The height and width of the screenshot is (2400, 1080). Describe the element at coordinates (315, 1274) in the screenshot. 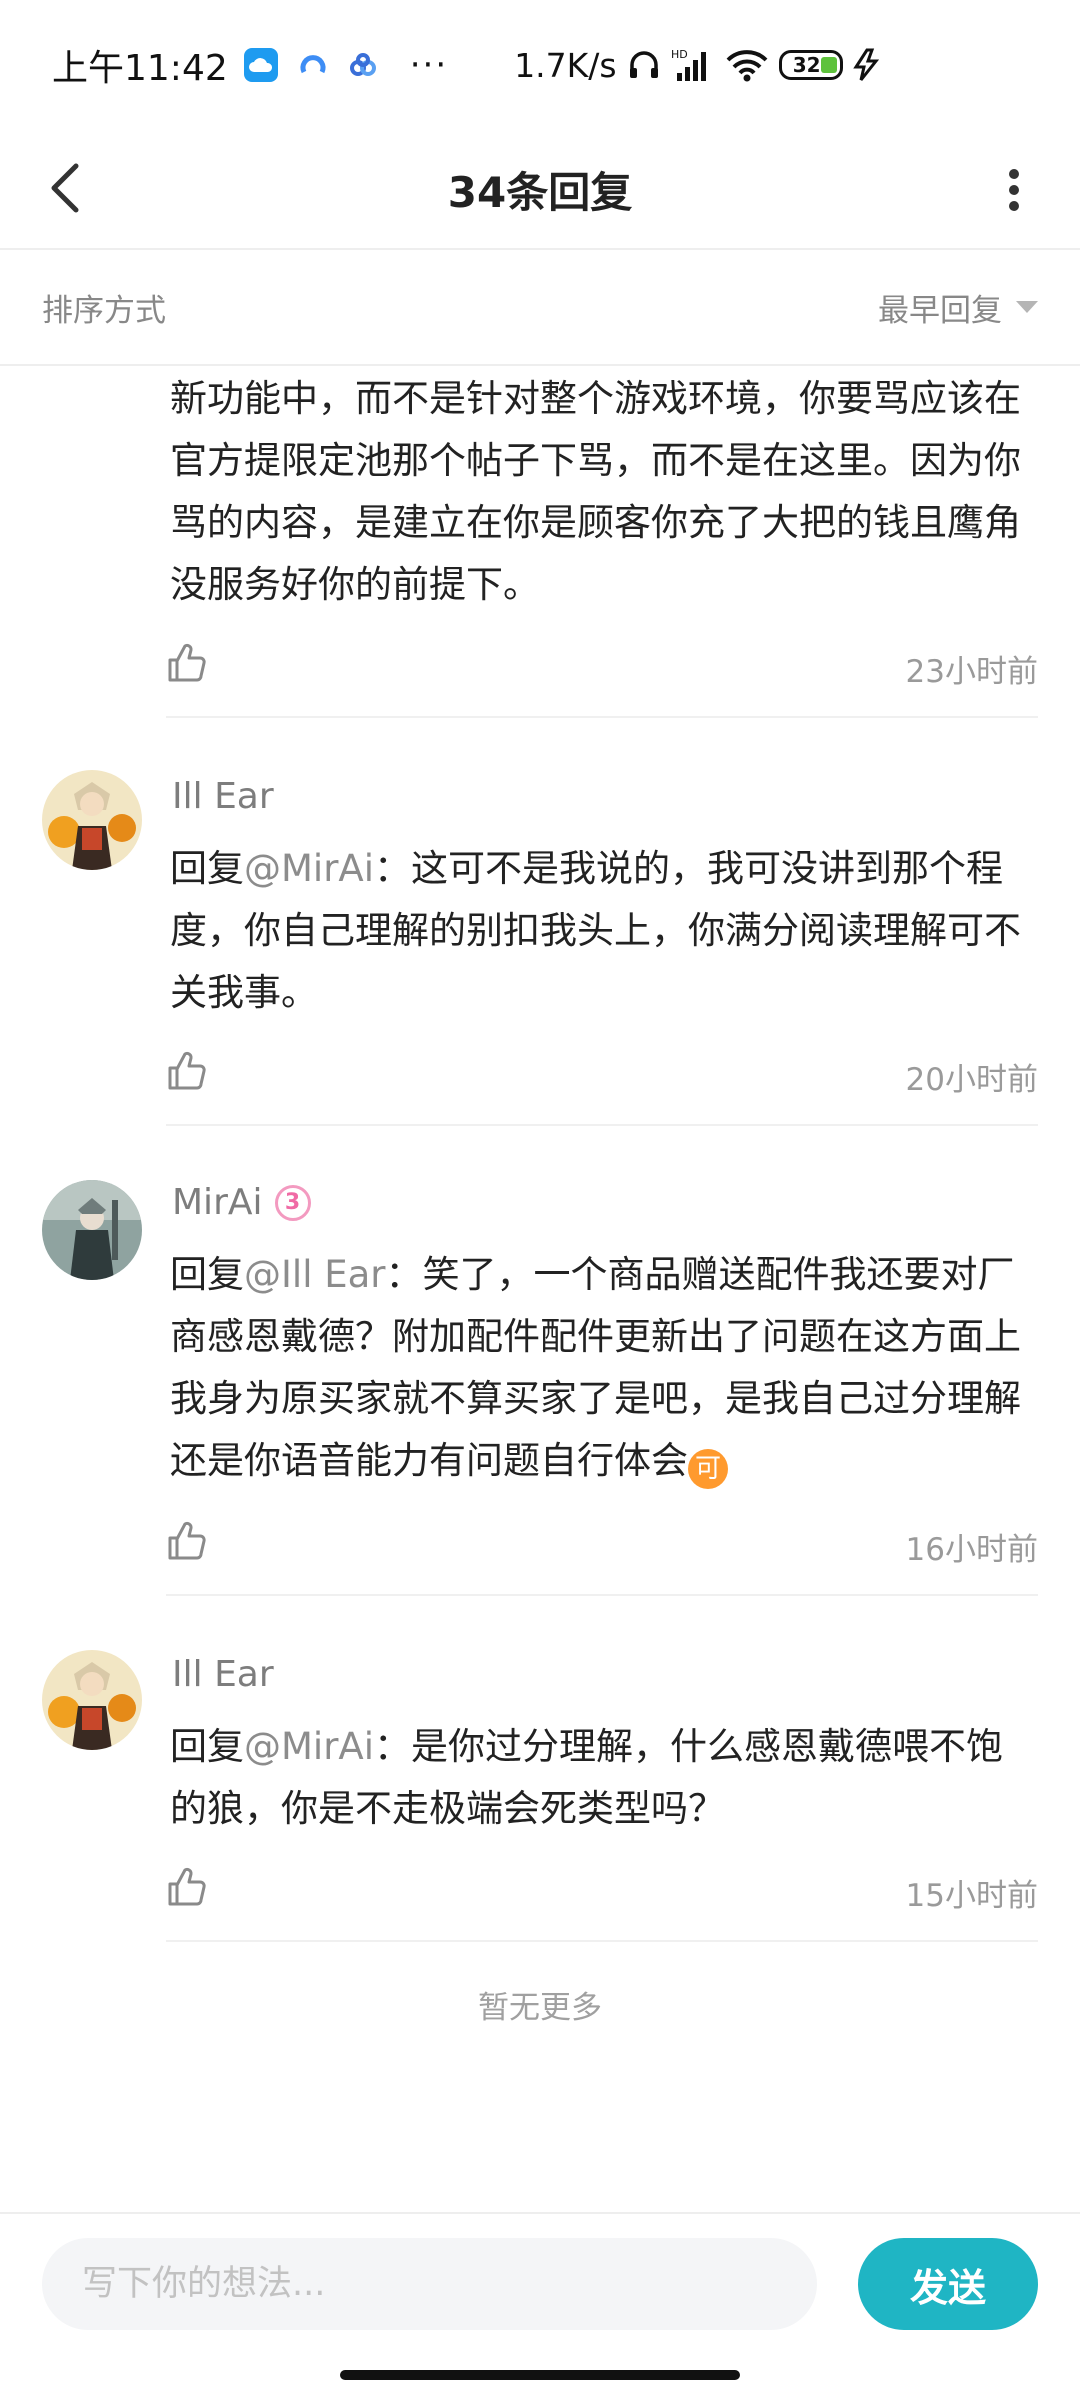

I see `mention-link: @Ill Ear` at that location.